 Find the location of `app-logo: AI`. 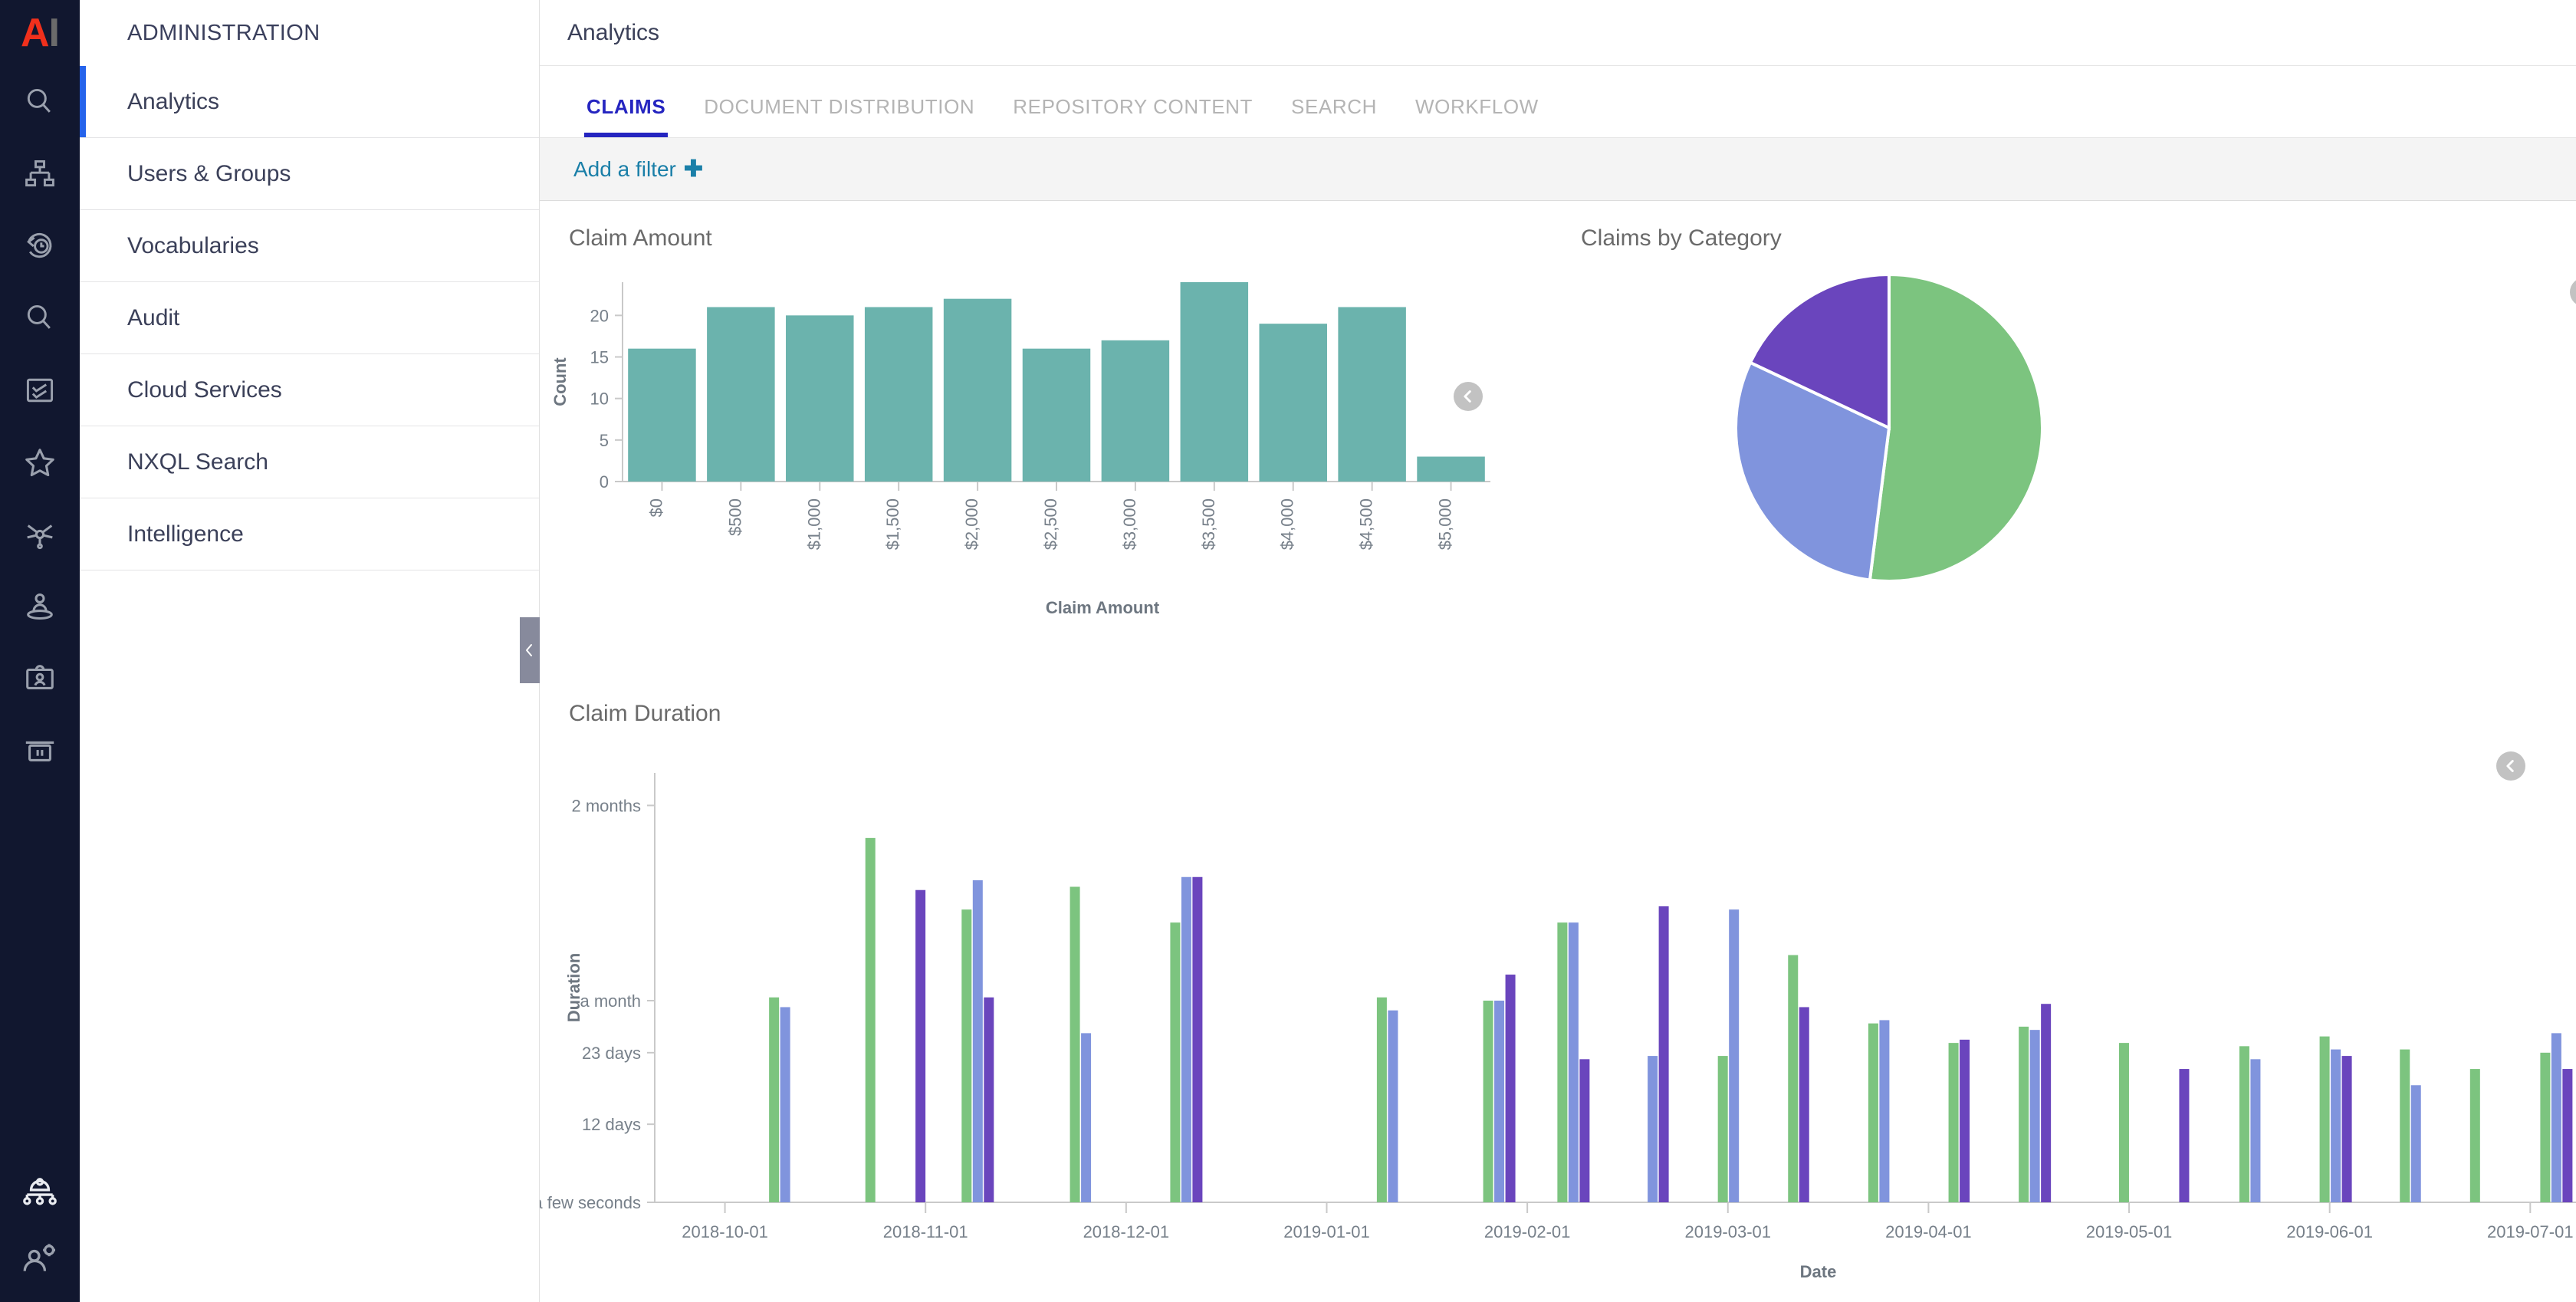

app-logo: AI is located at coordinates (40, 33).